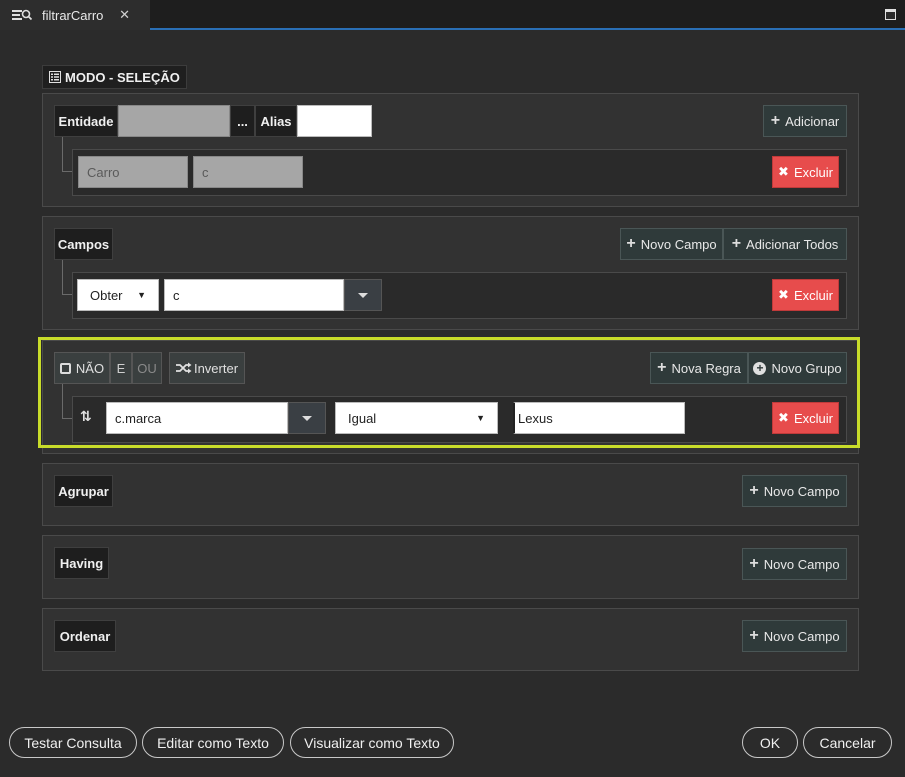 This screenshot has width=905, height=777. I want to click on field-mode-select: Obter ▼, so click(118, 295).